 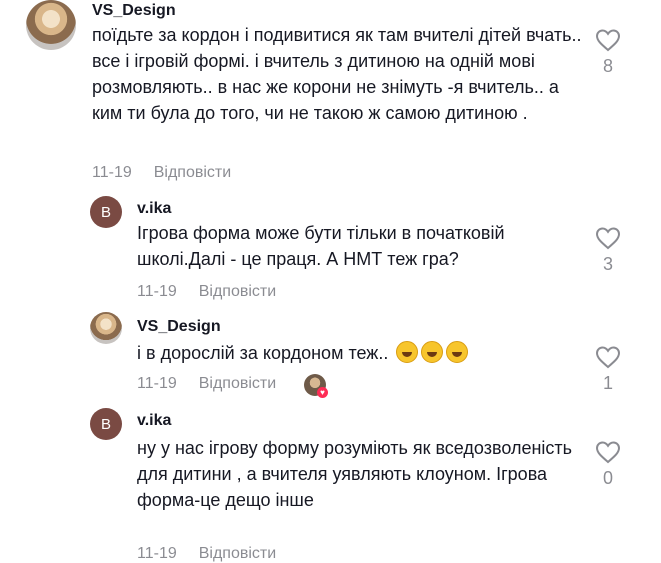 I want to click on like-count: 3, so click(x=607, y=264).